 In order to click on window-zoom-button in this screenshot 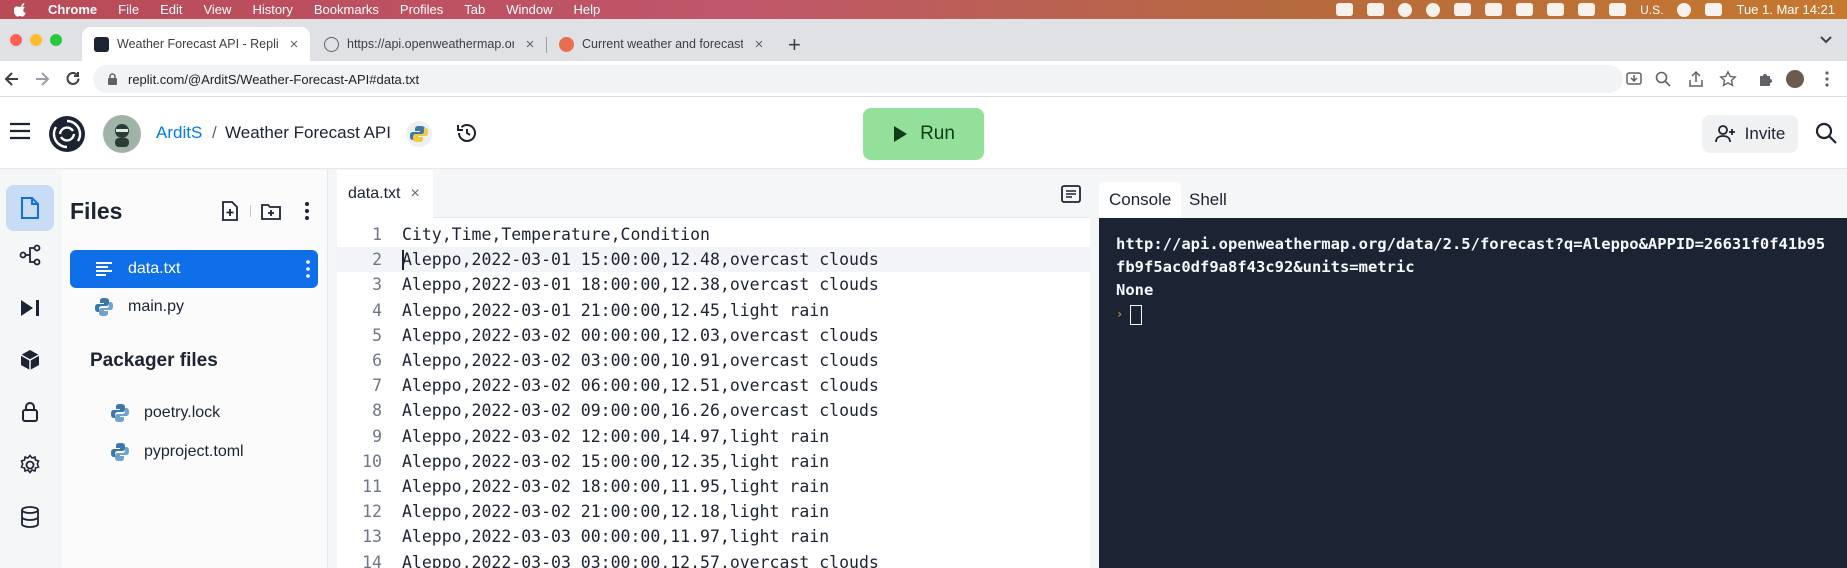, I will do `click(56, 40)`.